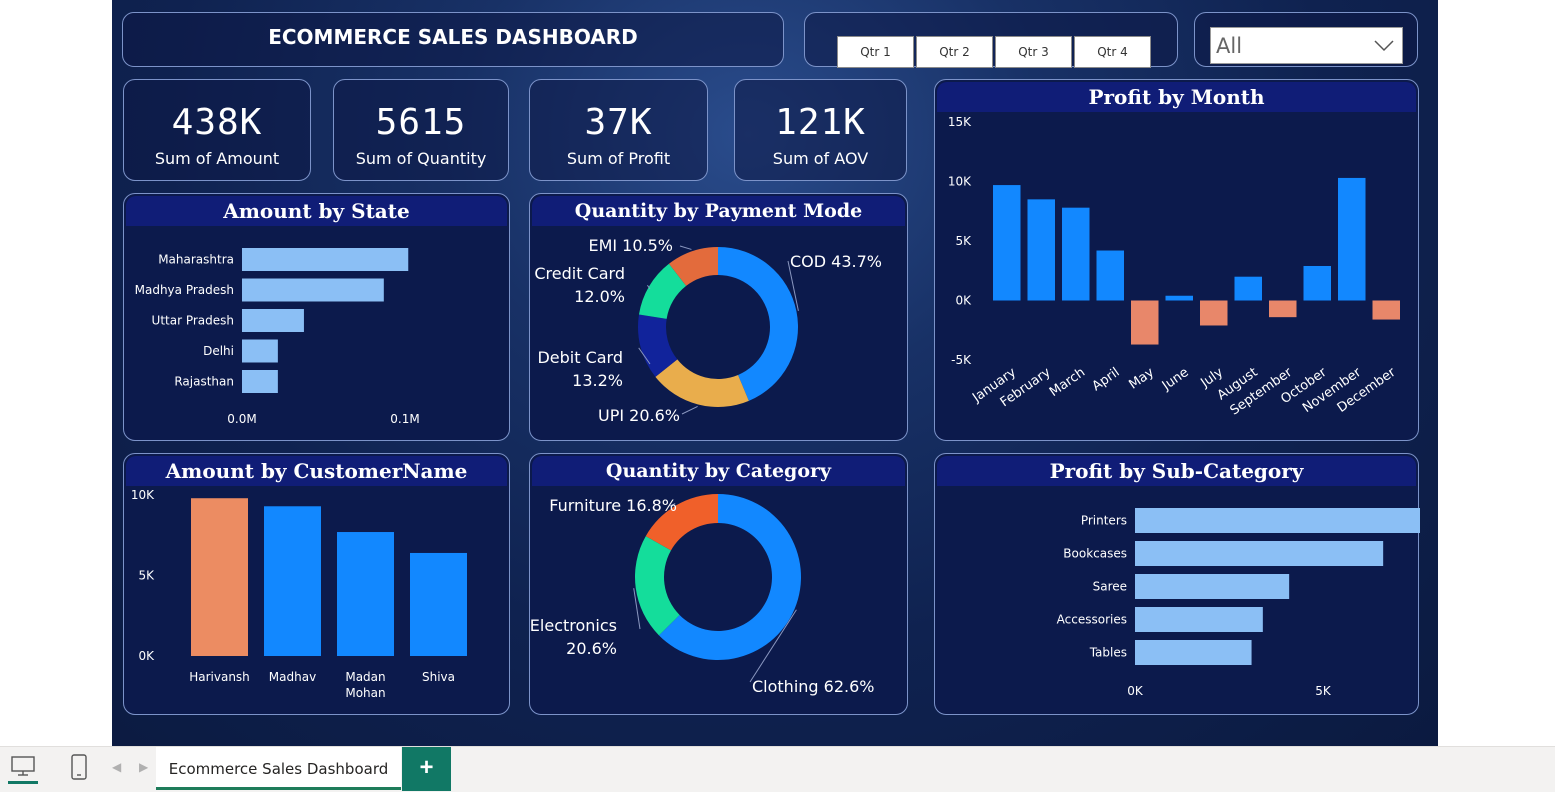  I want to click on category-label: Delhi, so click(218, 351).